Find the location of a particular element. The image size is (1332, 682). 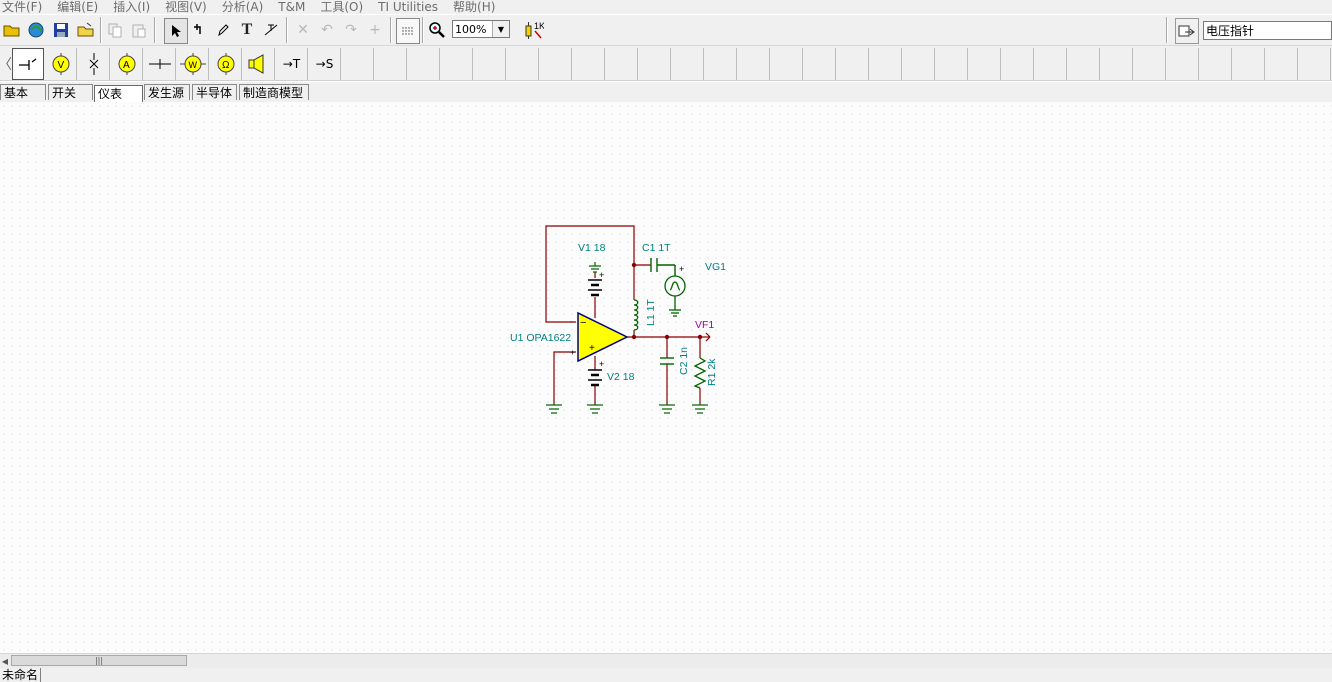

pointer-hand-icon is located at coordinates (1187, 31).